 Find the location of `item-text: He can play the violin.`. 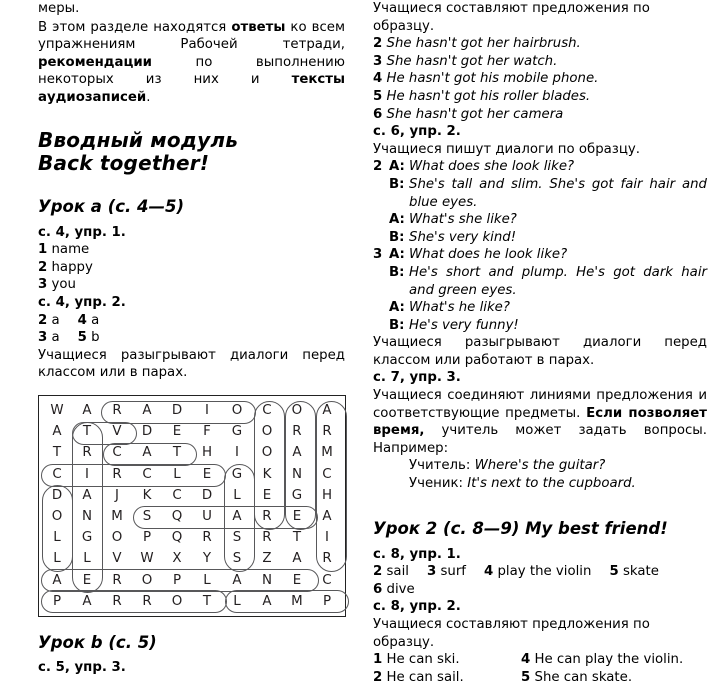

item-text: He can play the violin. is located at coordinates (609, 660).